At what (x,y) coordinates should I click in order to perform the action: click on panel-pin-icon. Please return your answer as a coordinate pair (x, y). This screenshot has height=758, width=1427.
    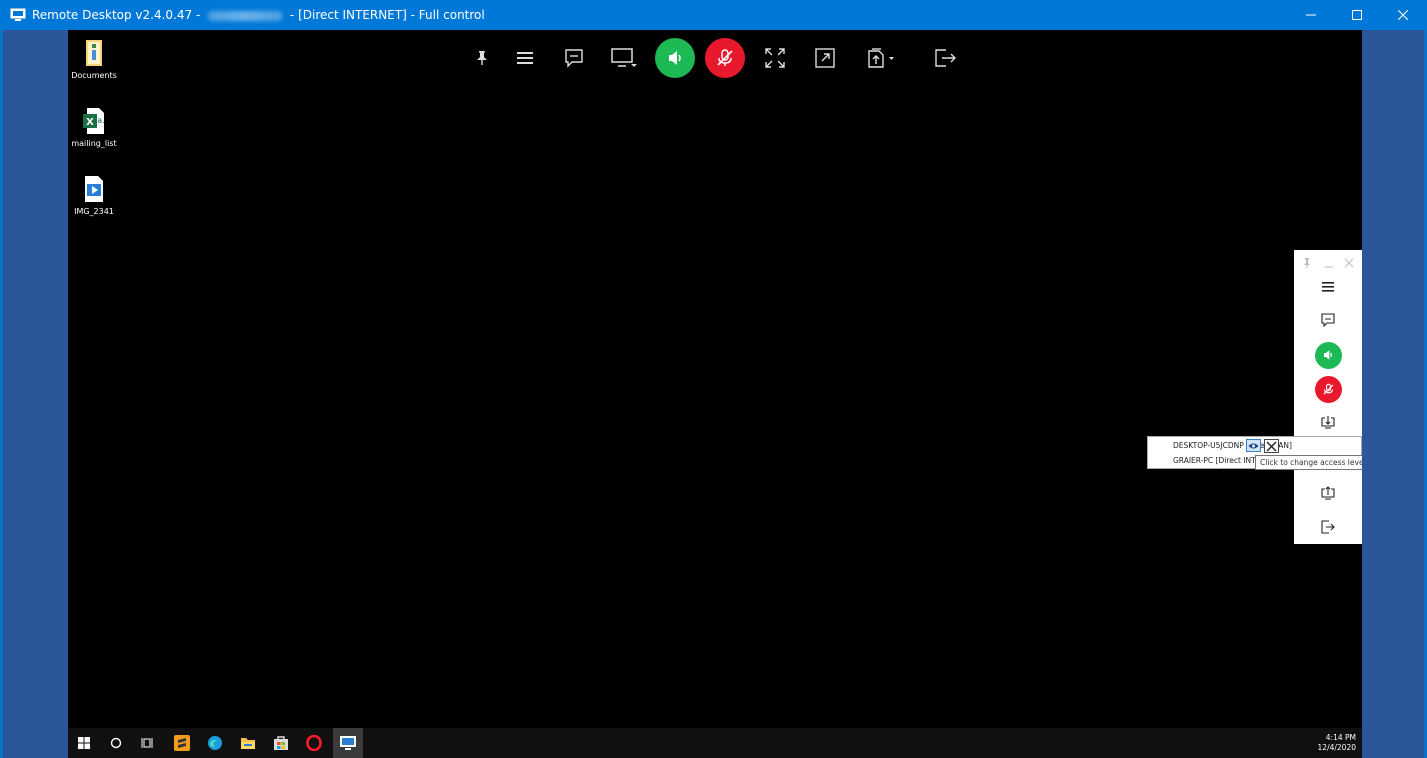
    Looking at the image, I should click on (1307, 263).